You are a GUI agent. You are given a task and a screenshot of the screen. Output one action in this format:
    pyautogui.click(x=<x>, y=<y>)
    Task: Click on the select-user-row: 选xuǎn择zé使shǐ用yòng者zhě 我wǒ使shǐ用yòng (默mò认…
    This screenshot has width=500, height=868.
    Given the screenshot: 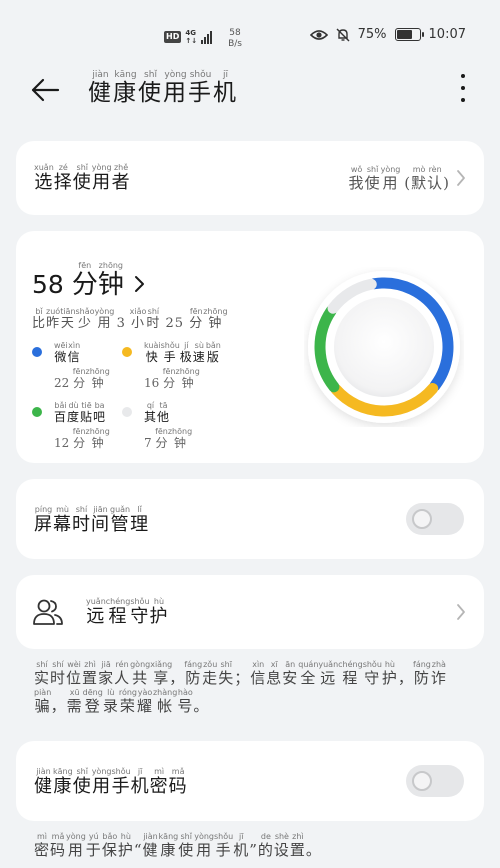 What is the action you would take?
    pyautogui.click(x=250, y=178)
    